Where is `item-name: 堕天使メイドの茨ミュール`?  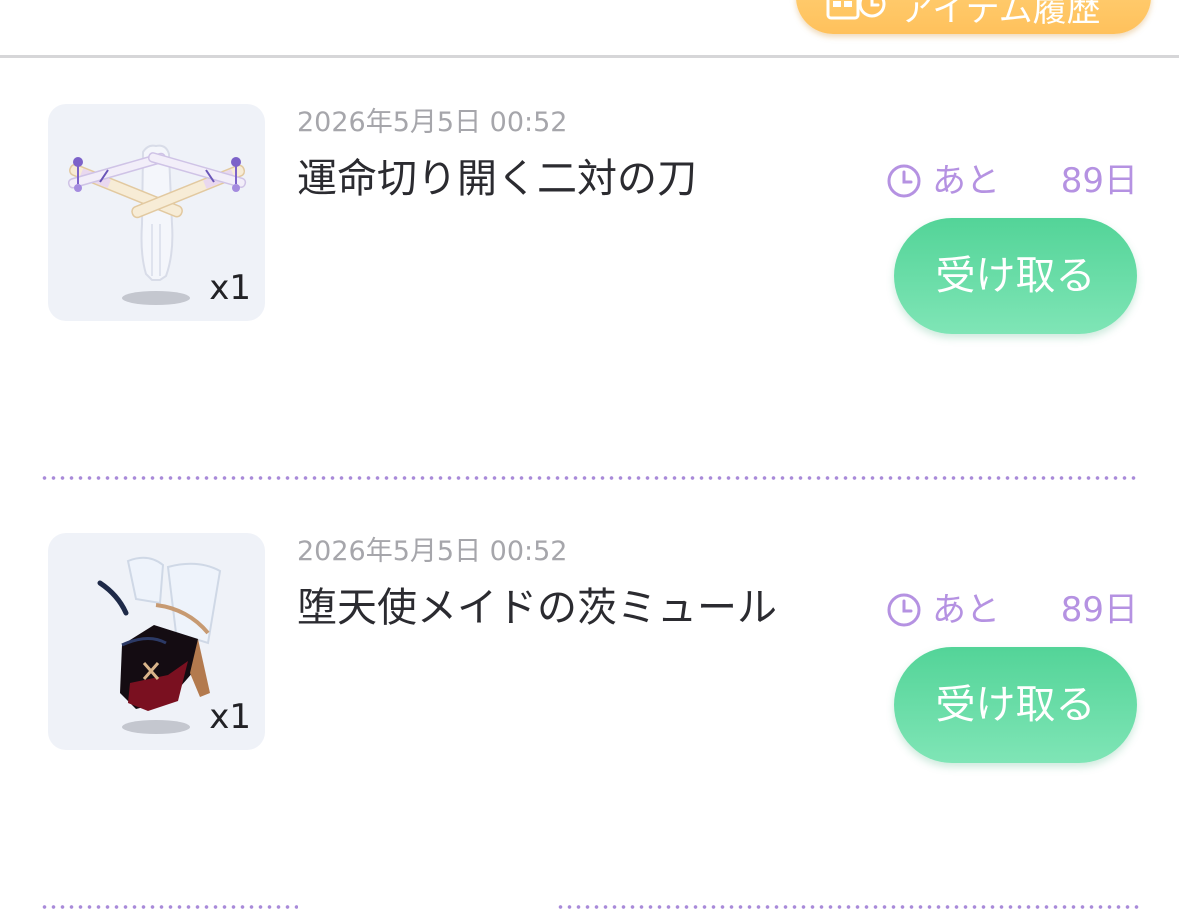 item-name: 堕天使メイドの茨ミュール is located at coordinates (537, 608).